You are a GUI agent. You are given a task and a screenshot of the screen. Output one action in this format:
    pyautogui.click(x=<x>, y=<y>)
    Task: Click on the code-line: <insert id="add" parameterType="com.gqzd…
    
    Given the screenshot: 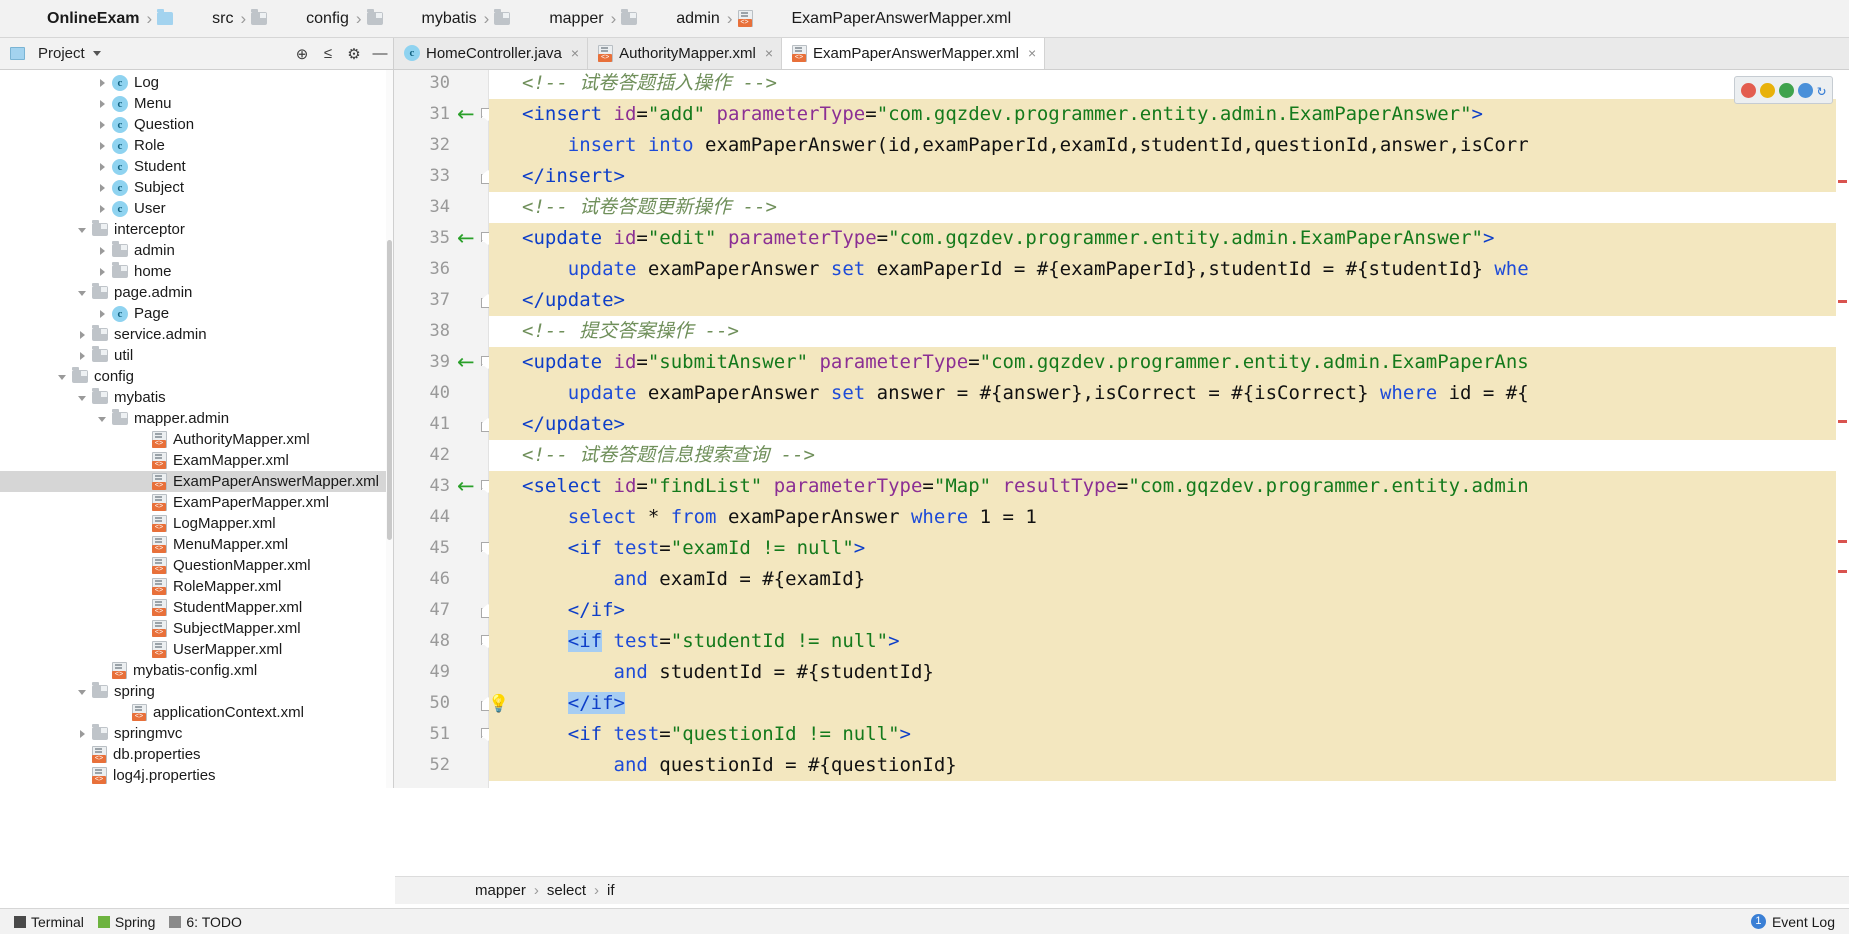 What is the action you would take?
    pyautogui.click(x=1169, y=114)
    